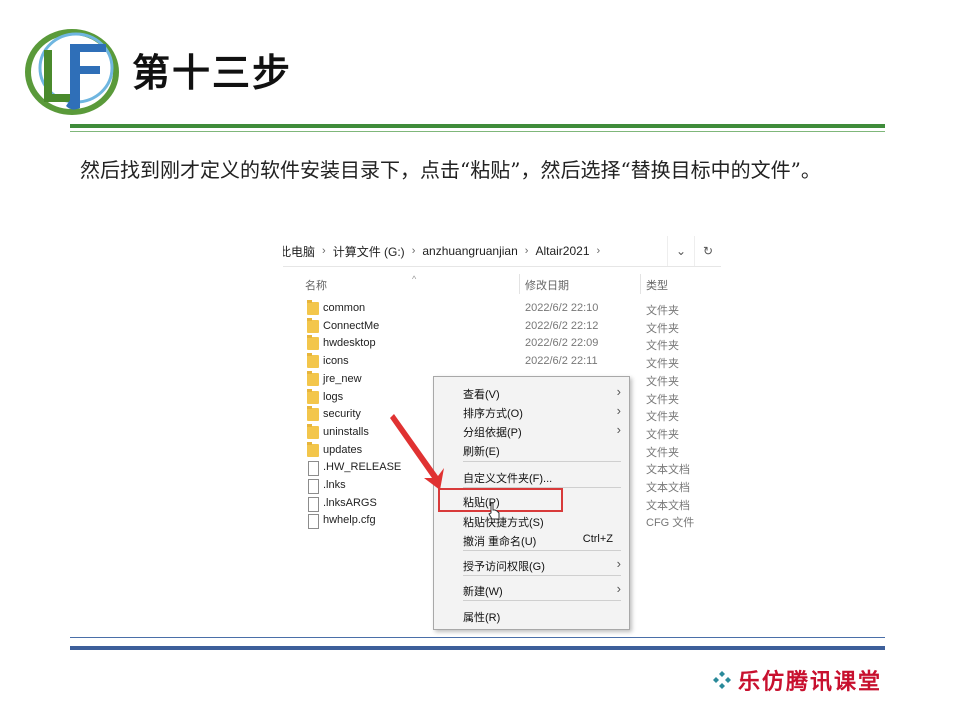 The height and width of the screenshot is (720, 960). I want to click on mouse-cursor-icon, so click(494, 511).